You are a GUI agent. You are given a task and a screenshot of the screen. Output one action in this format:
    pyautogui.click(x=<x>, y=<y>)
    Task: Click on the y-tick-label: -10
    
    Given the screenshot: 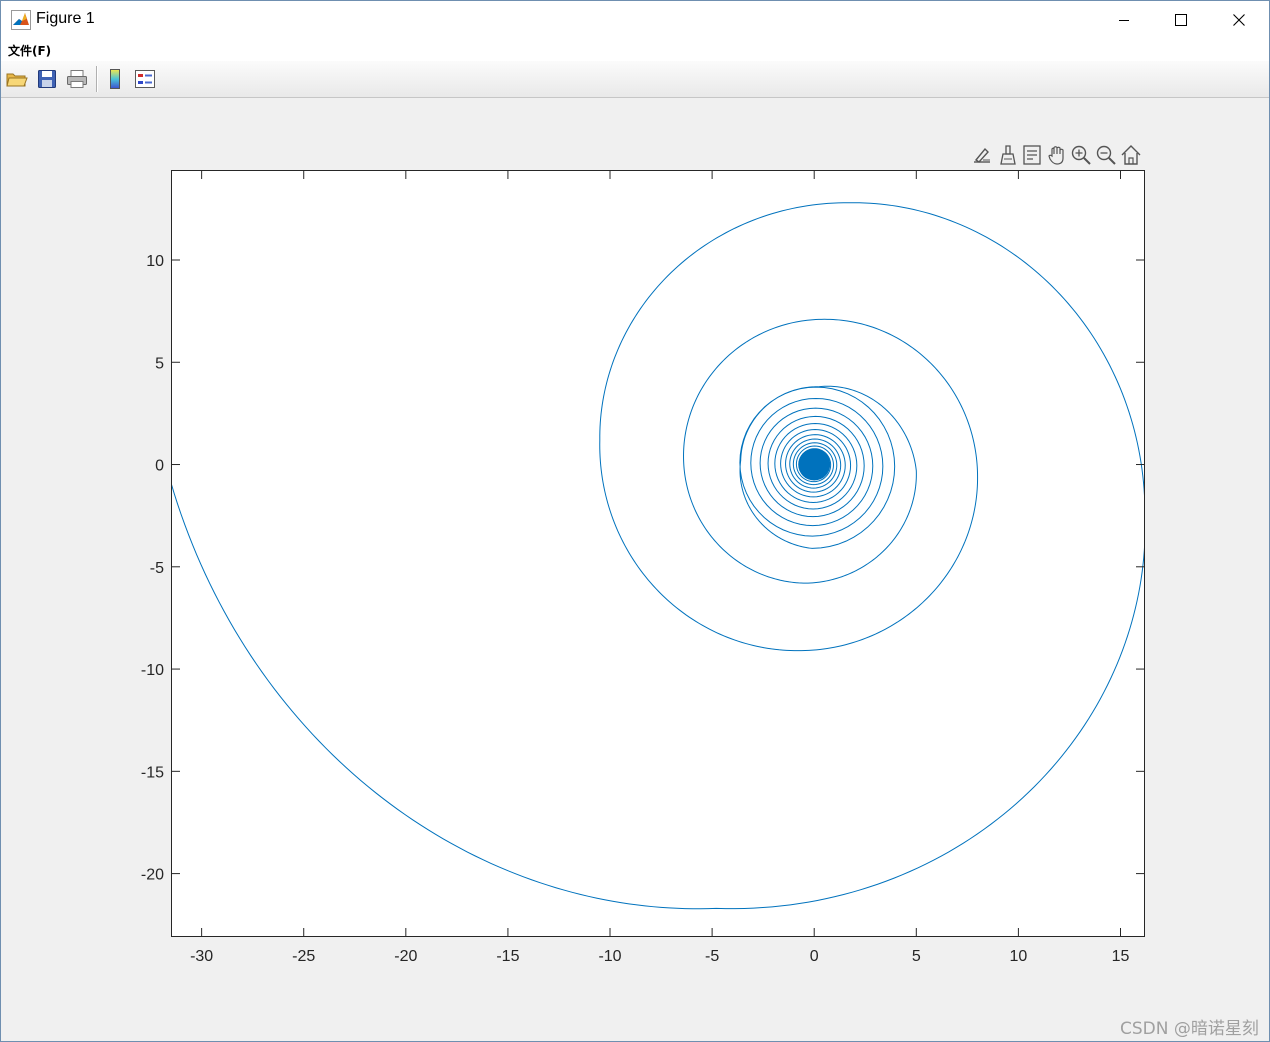 What is the action you would take?
    pyautogui.click(x=152, y=670)
    